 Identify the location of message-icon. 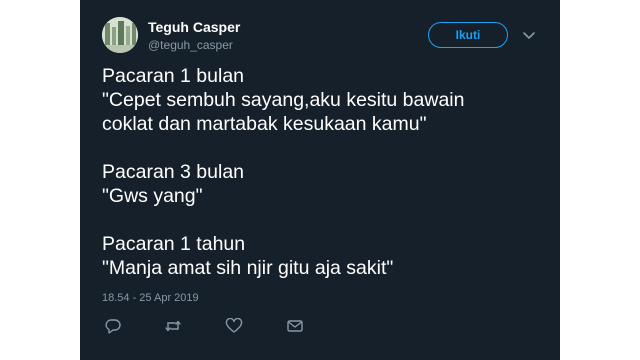
(295, 326).